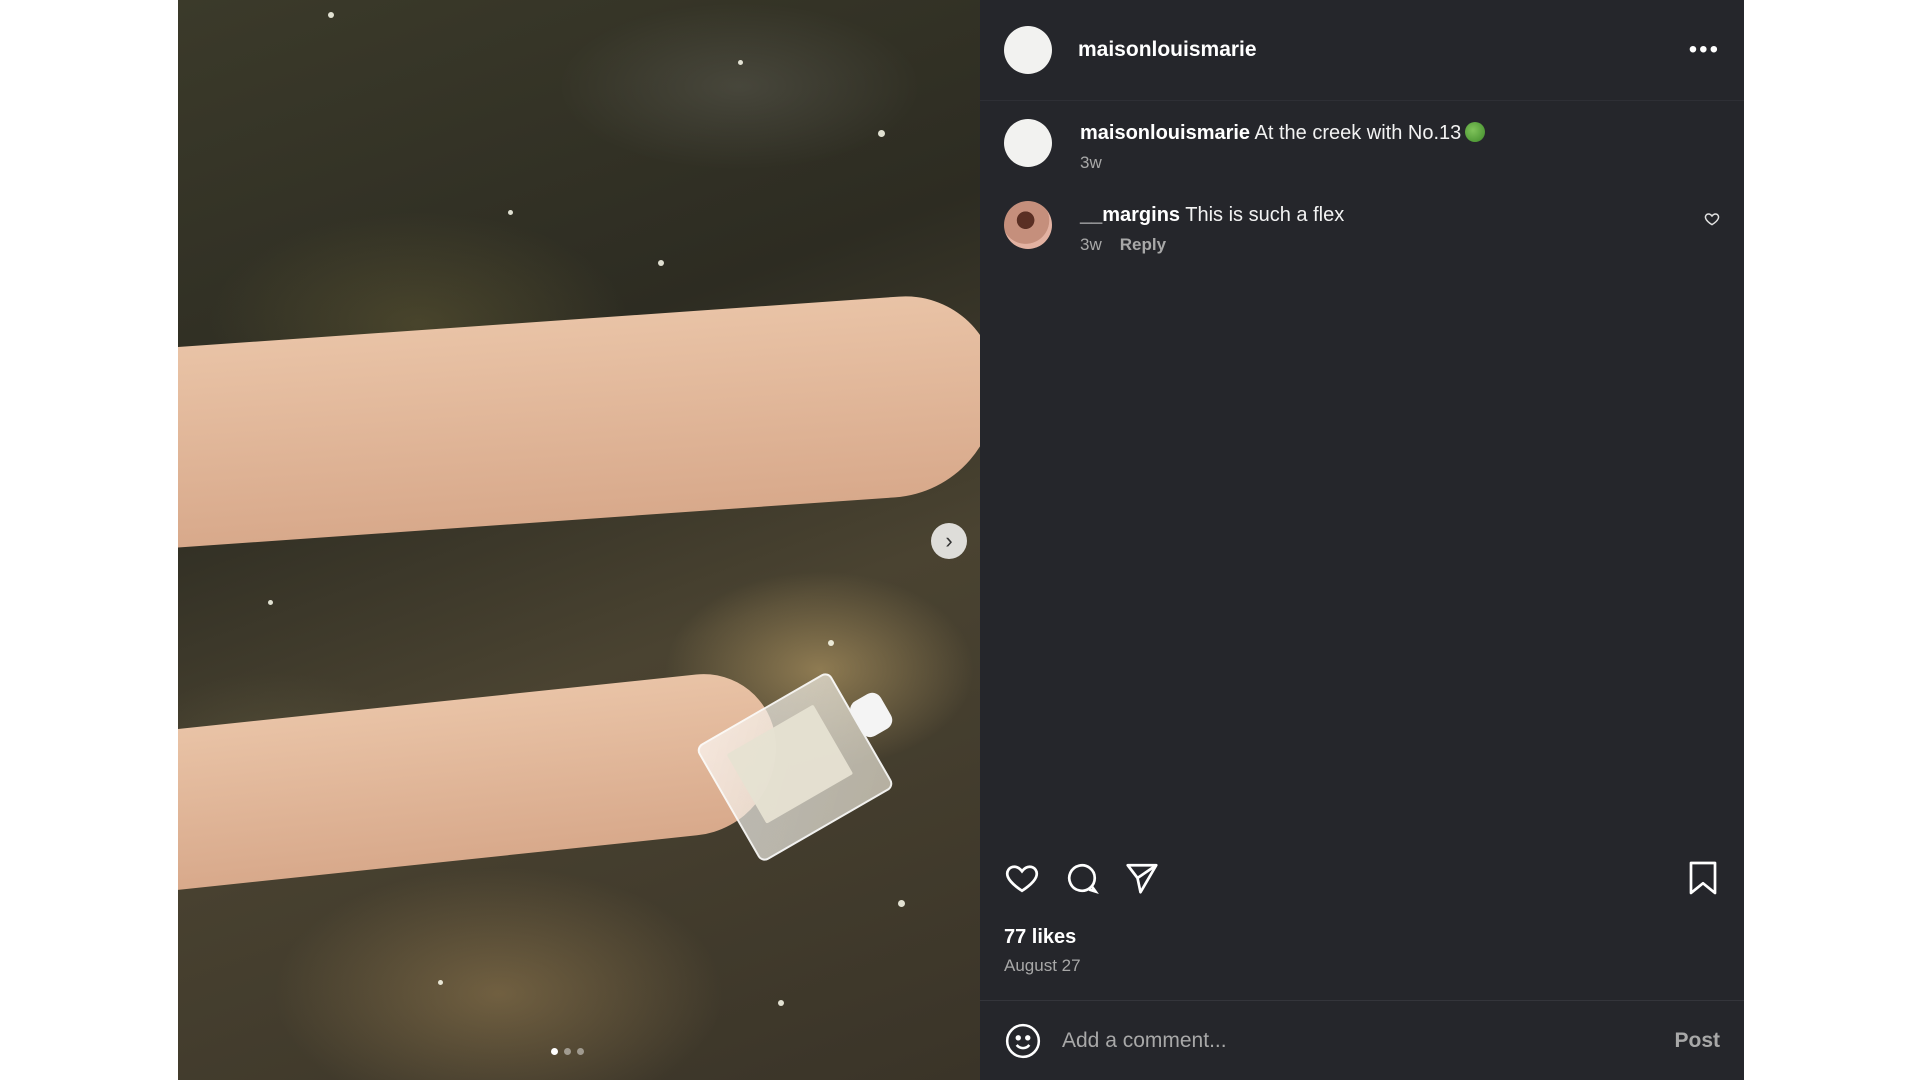  I want to click on caption-text: At the creek with No.13, so click(1358, 133).